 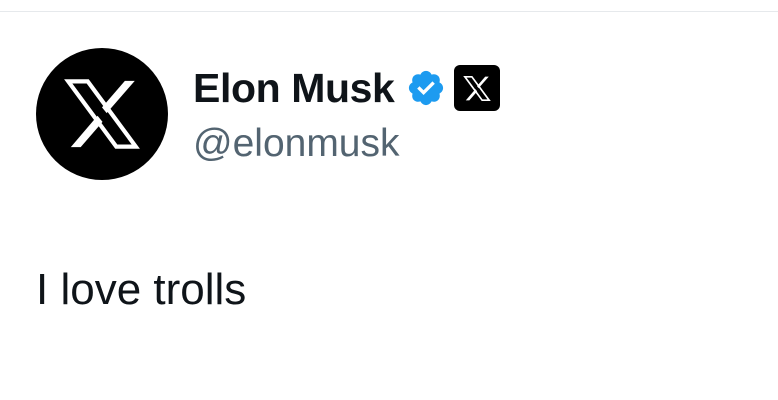 I want to click on avatar, so click(x=102, y=114).